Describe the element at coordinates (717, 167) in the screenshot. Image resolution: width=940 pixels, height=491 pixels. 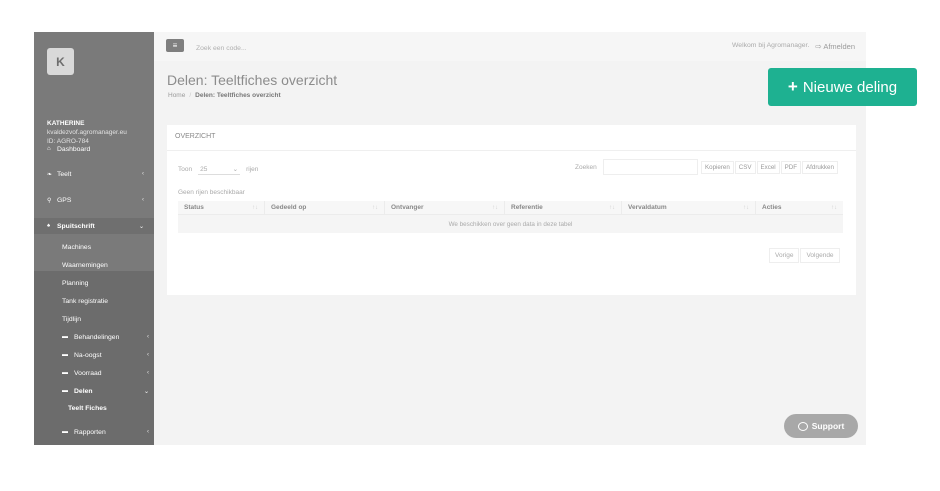
I see `copy-button: Kopieren` at that location.